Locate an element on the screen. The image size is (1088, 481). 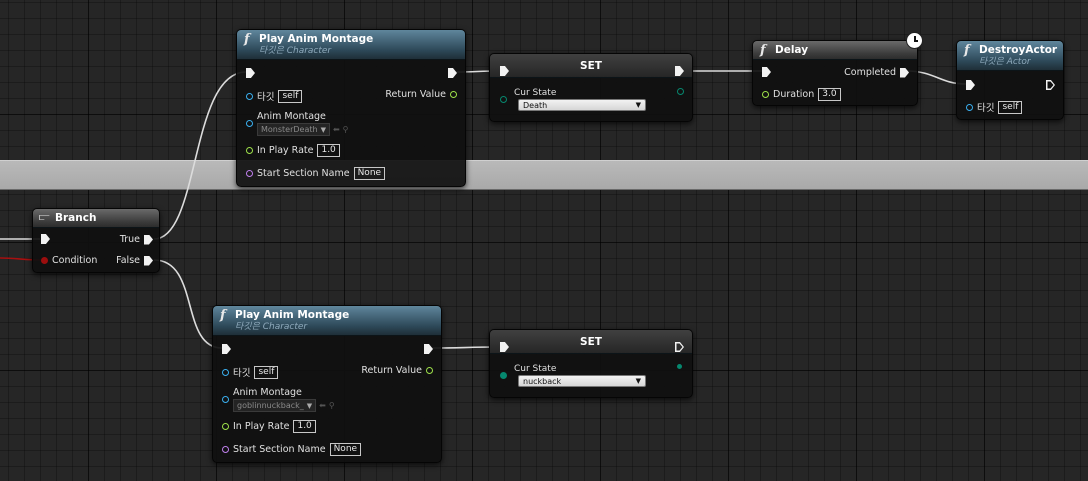
anim-montage-pin-row: Anim Montage MonsterDeath ▼ ⬅ ⚲ is located at coordinates (297, 123).